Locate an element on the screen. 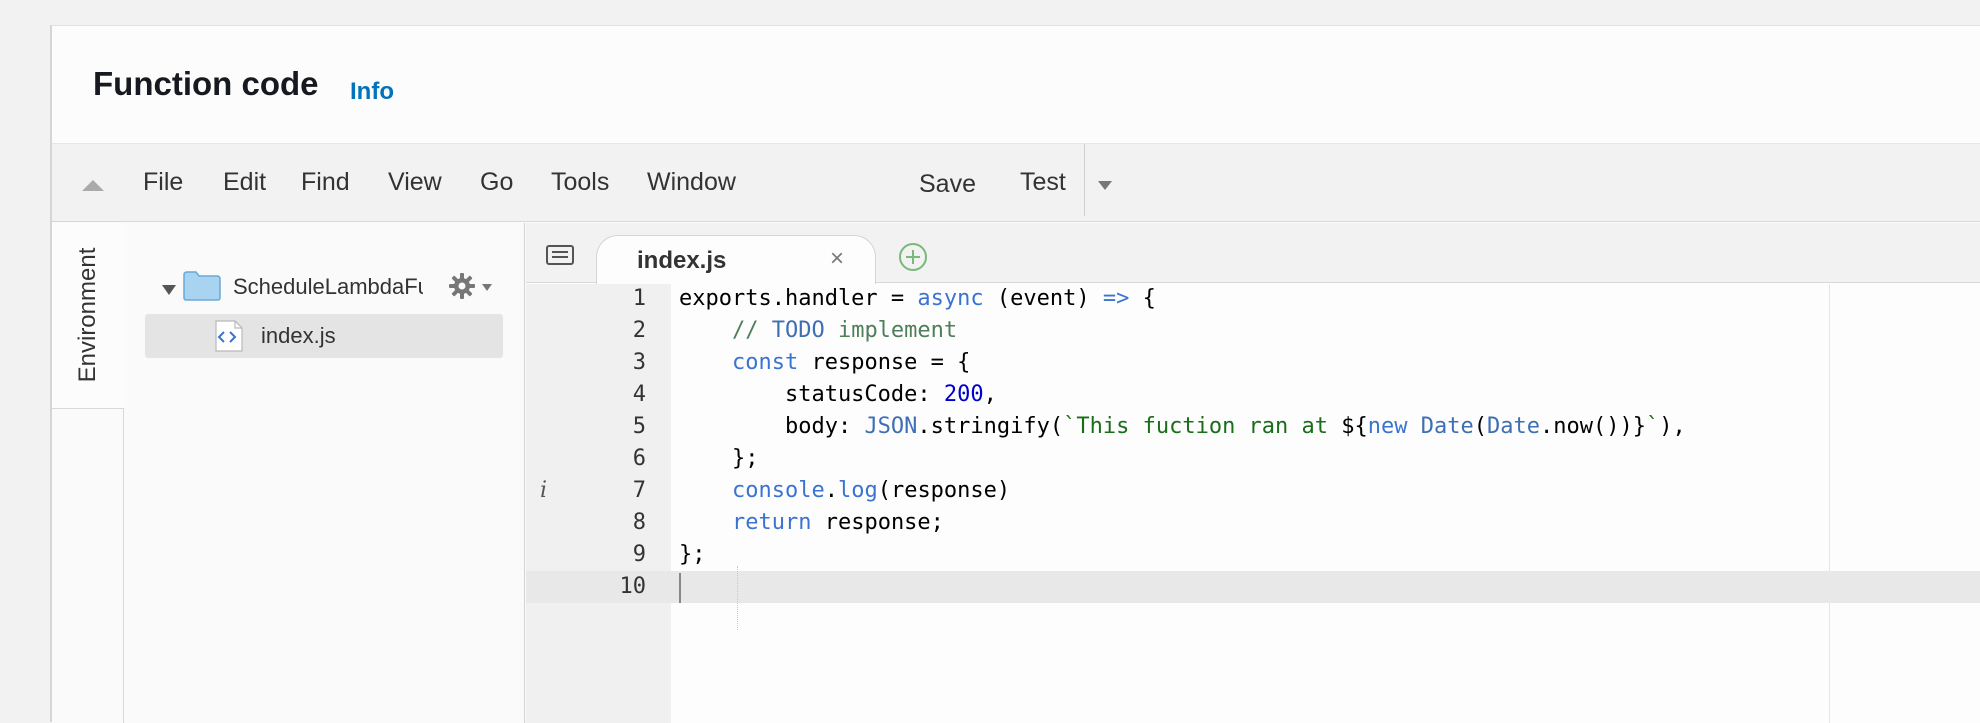  code-line: console.log(response) is located at coordinates (844, 490).